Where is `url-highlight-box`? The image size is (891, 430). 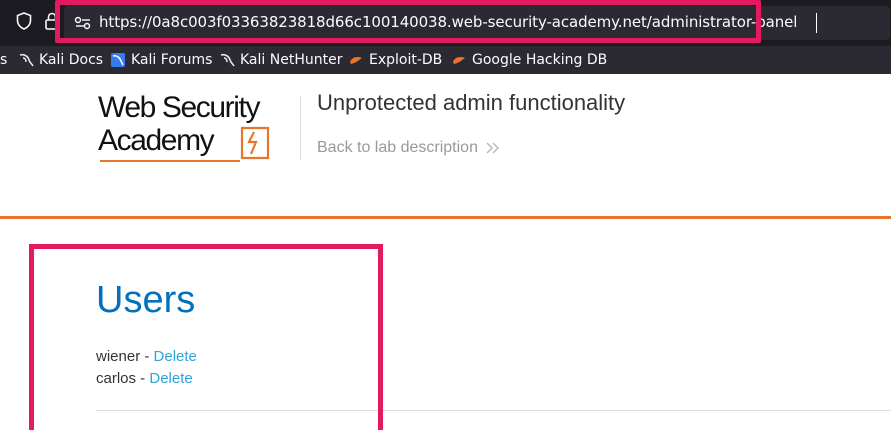 url-highlight-box is located at coordinates (408, 21).